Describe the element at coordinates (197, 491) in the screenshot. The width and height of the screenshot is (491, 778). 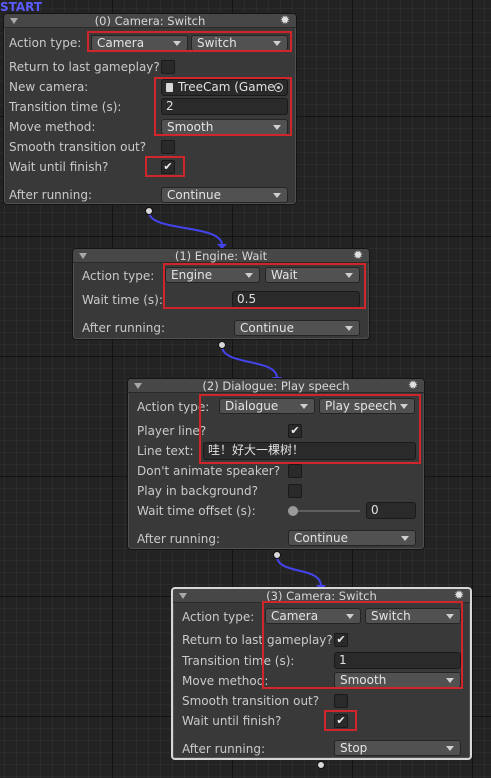
I see `play-bg-label: Play in background?` at that location.